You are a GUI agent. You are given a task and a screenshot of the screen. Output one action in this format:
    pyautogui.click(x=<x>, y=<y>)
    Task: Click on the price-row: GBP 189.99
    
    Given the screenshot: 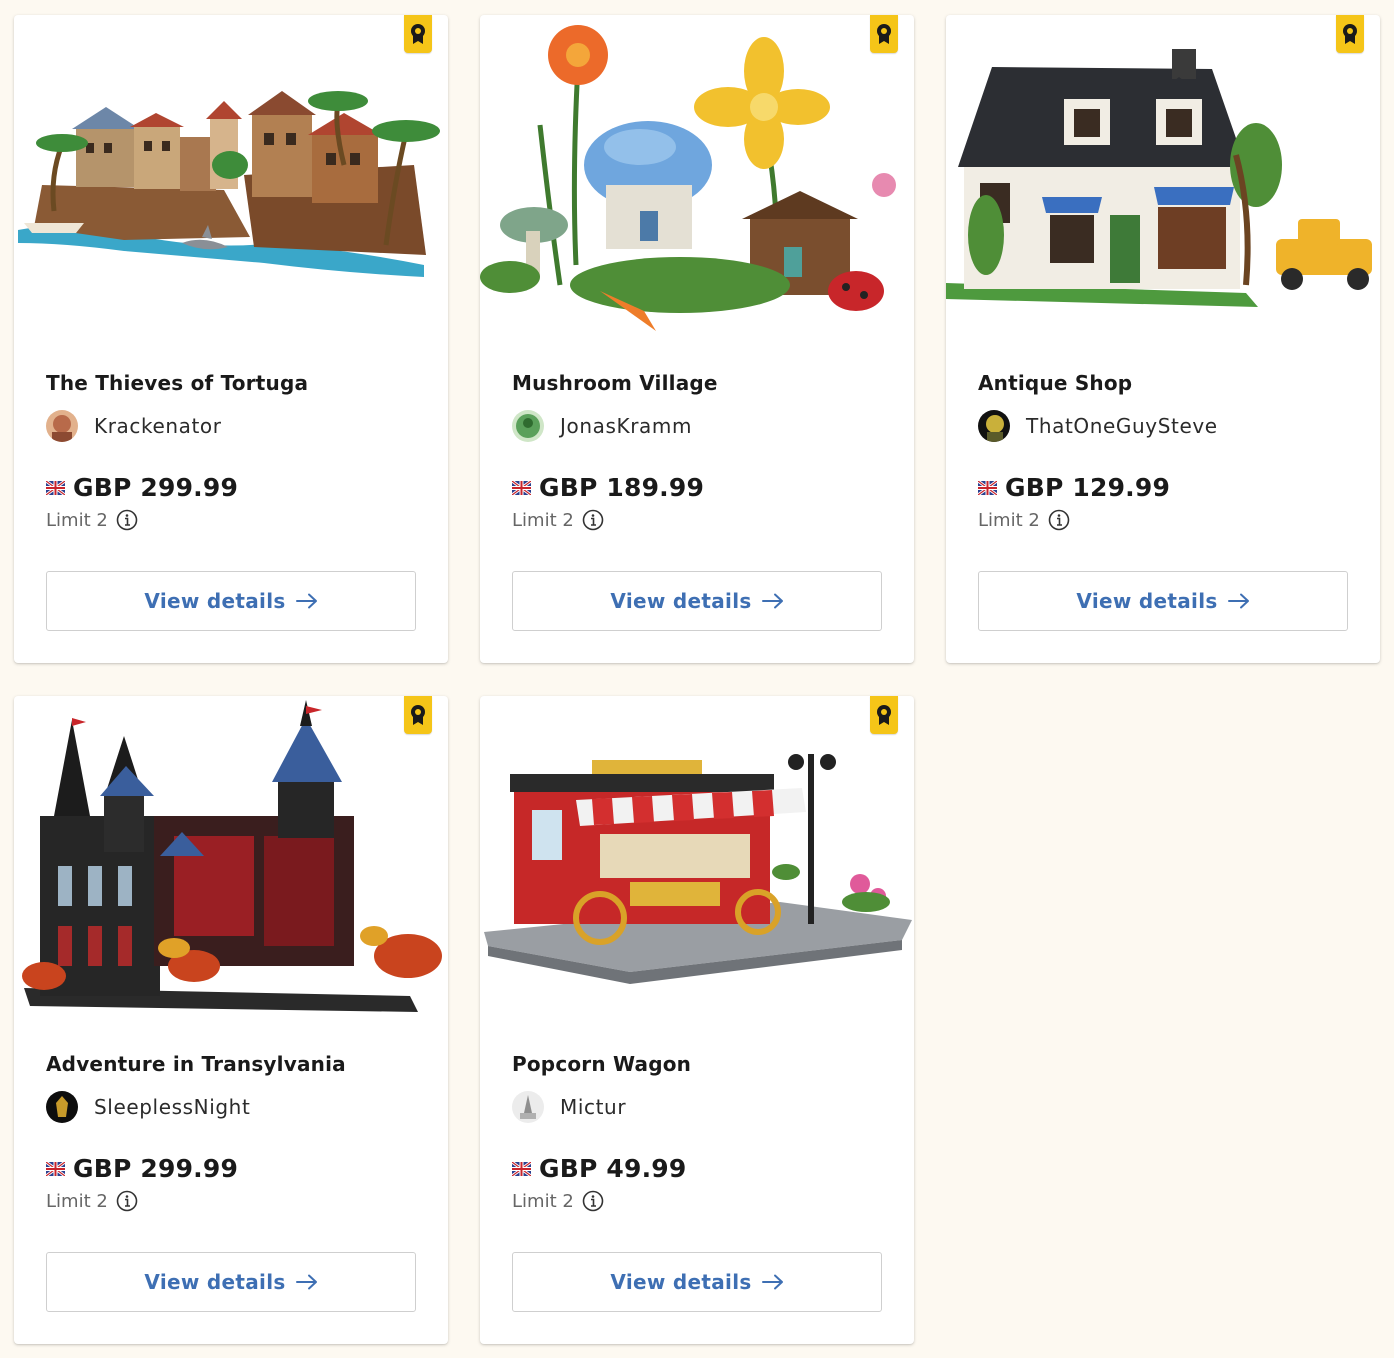 What is the action you would take?
    pyautogui.click(x=608, y=487)
    